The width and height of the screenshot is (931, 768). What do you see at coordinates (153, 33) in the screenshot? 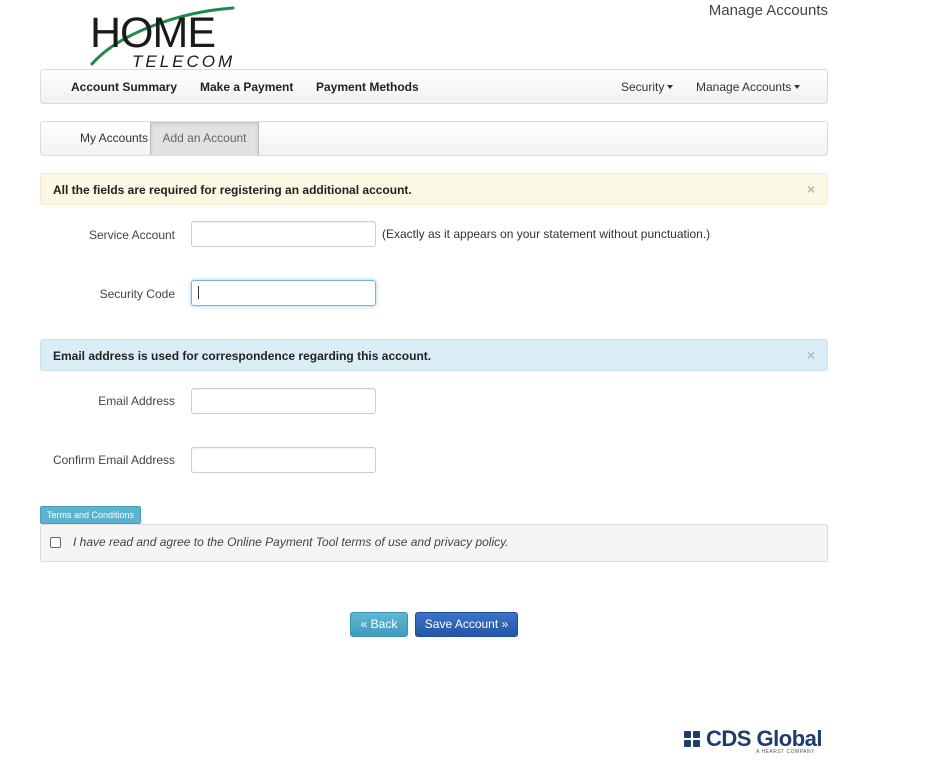
I see `logo-home-text: HOME` at bounding box center [153, 33].